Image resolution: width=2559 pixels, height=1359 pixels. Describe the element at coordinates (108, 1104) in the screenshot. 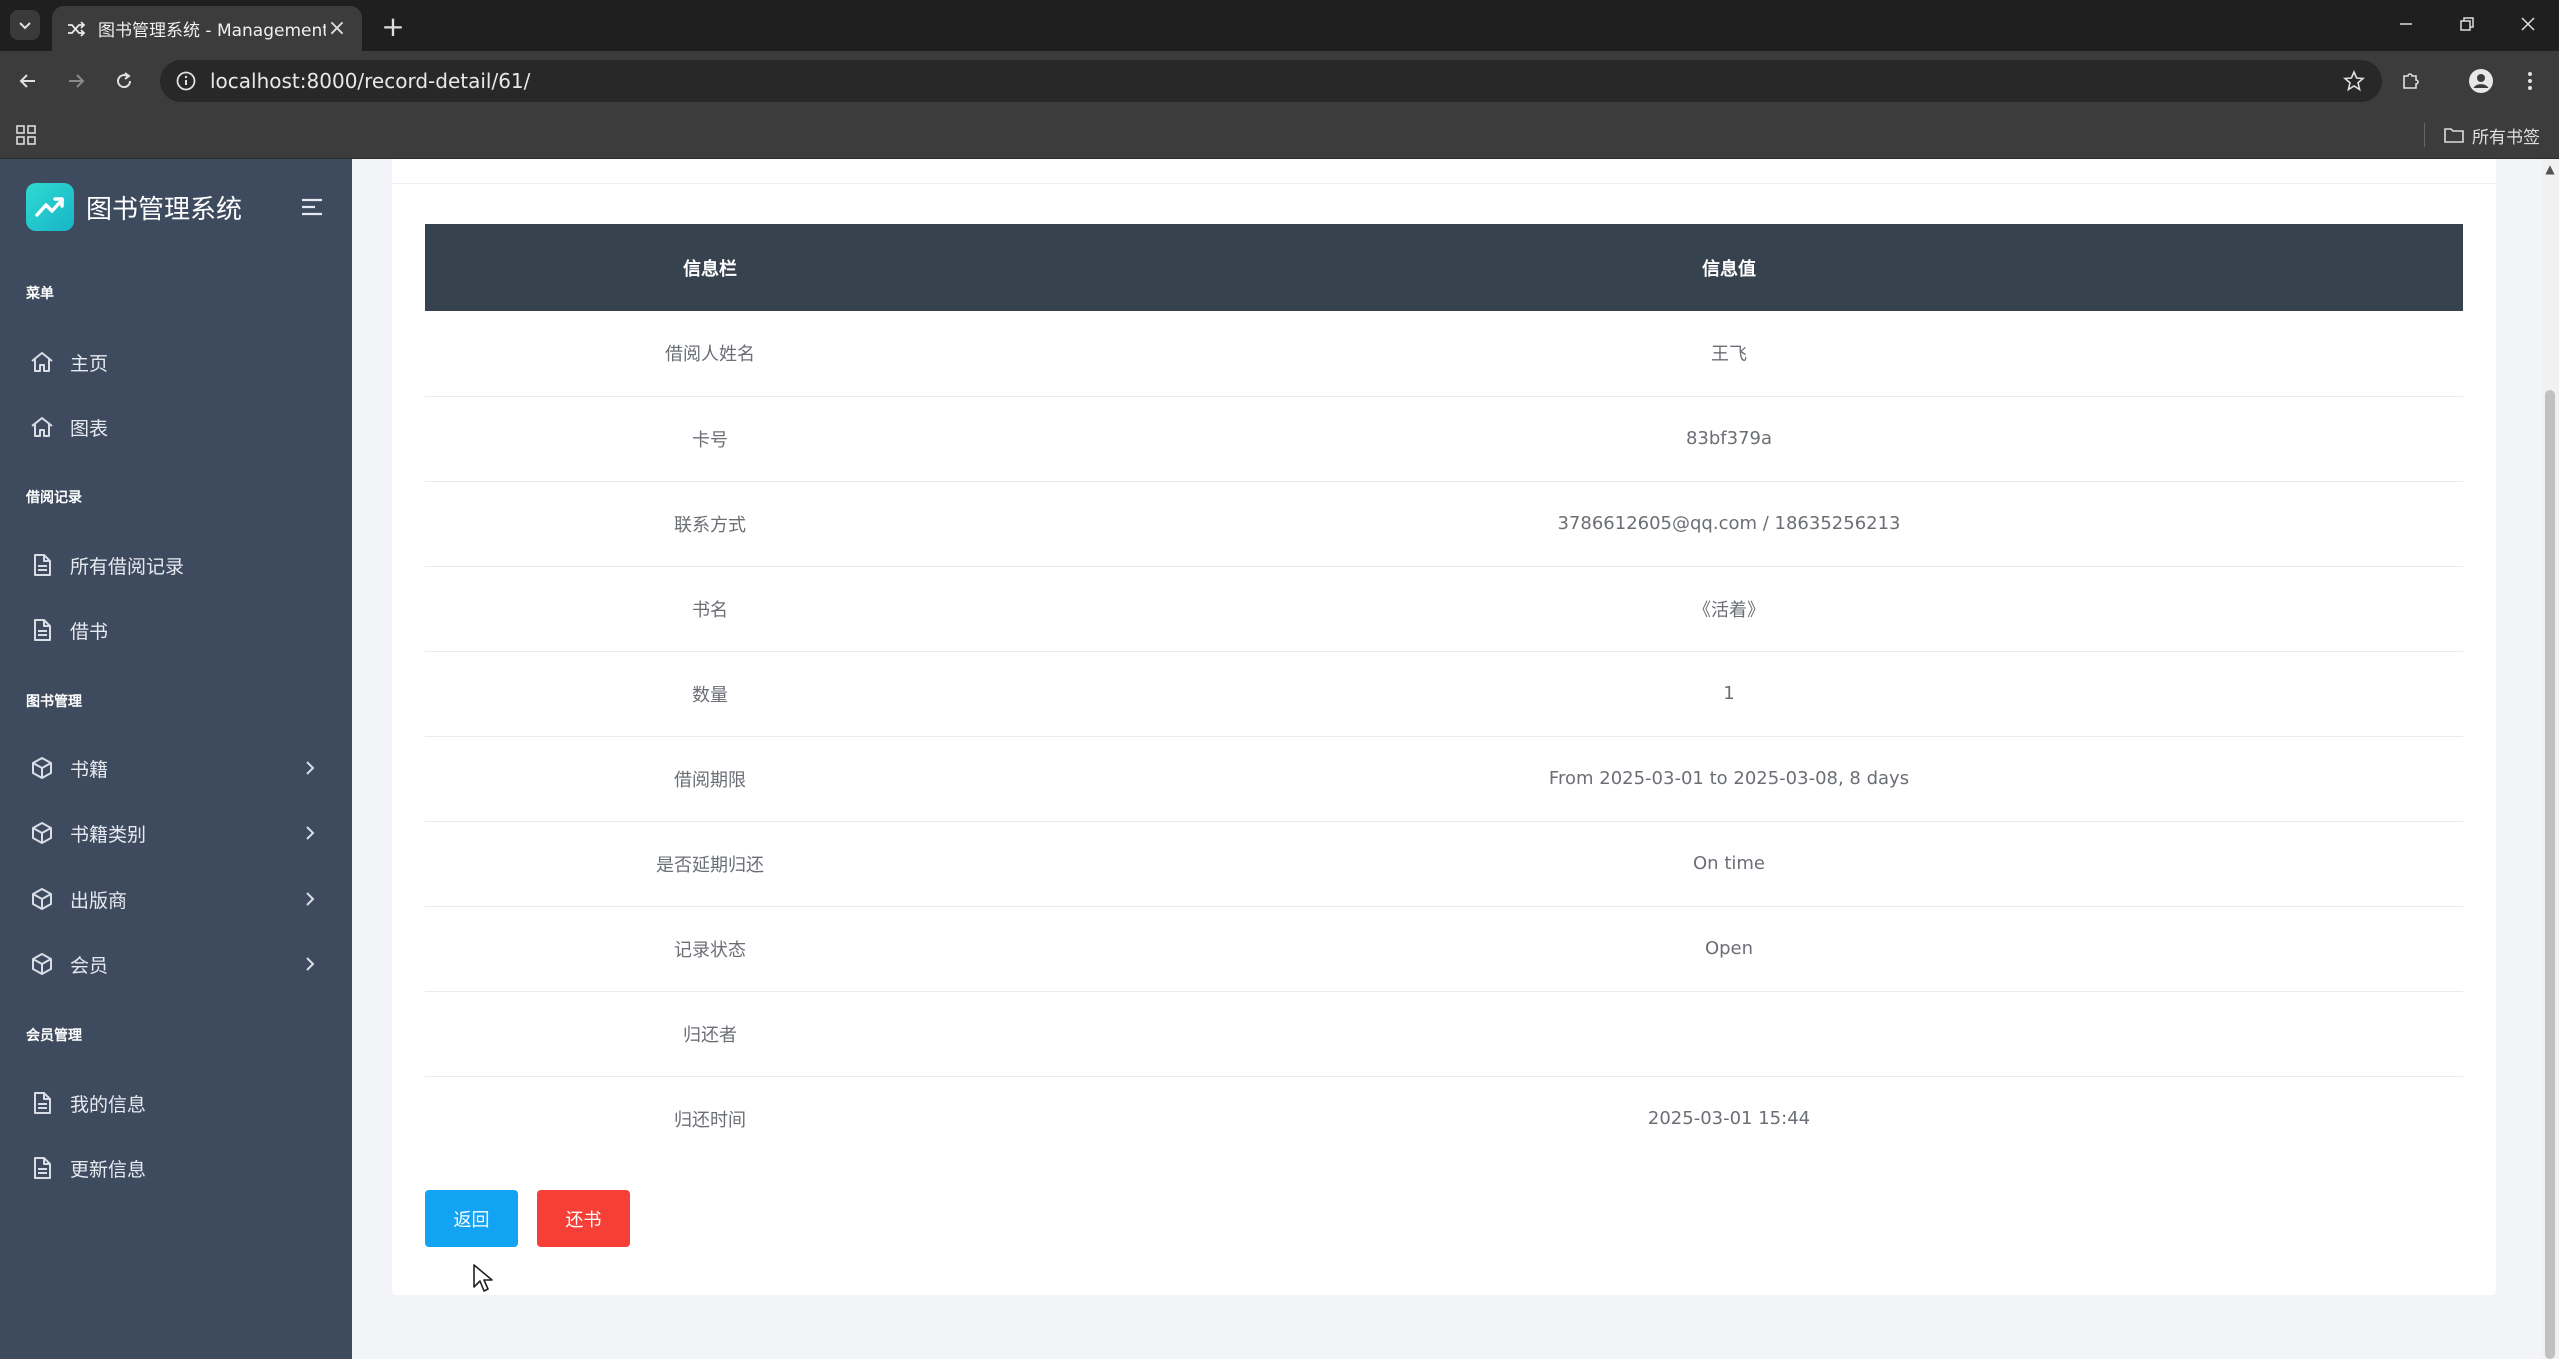

I see `sidebar-item-label: 我的信息` at that location.